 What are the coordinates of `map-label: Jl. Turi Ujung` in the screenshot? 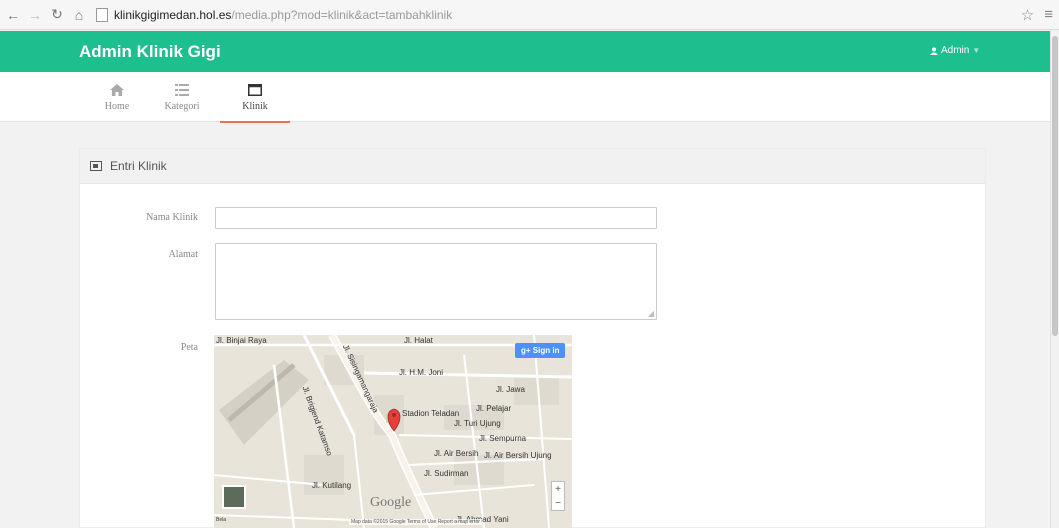 It's located at (477, 423).